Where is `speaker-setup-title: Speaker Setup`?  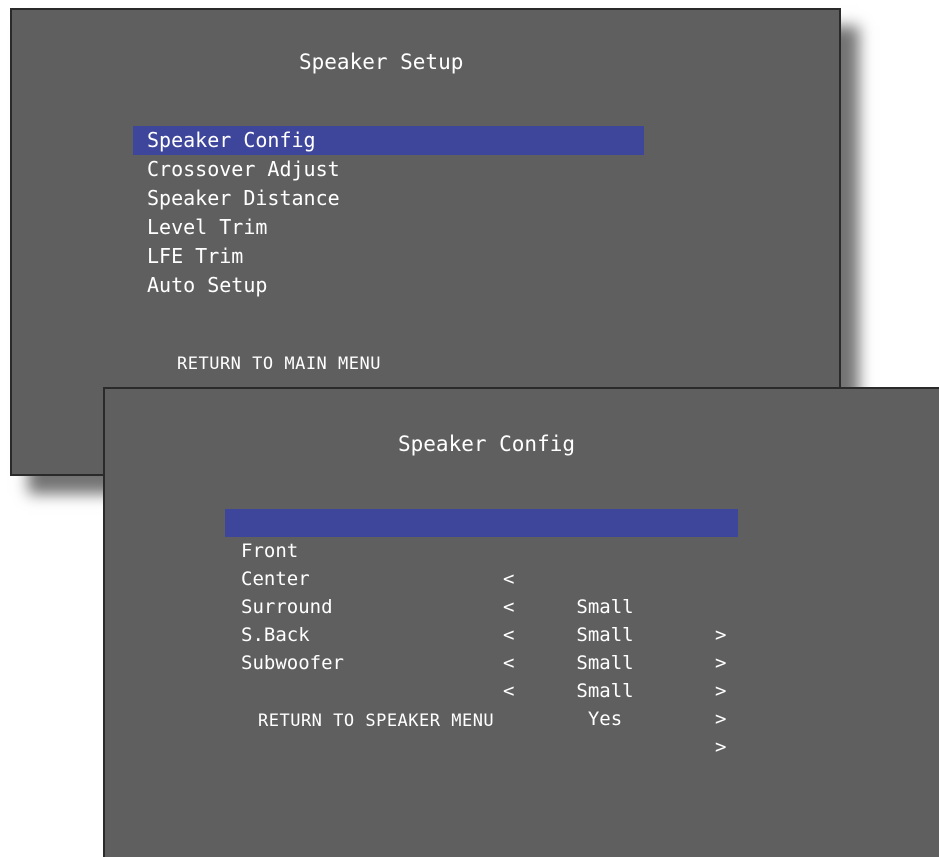
speaker-setup-title: Speaker Setup is located at coordinates (381, 62).